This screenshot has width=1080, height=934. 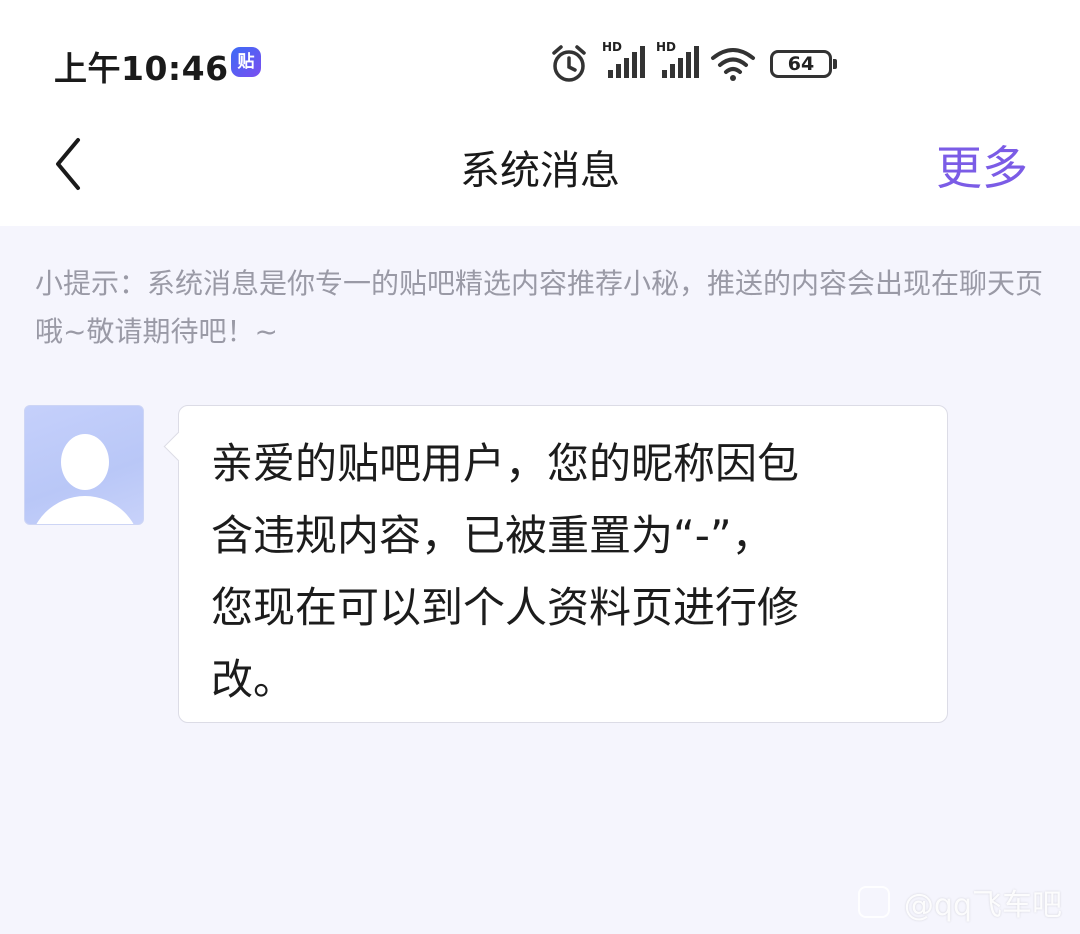 What do you see at coordinates (569, 64) in the screenshot?
I see `alarm-icon` at bounding box center [569, 64].